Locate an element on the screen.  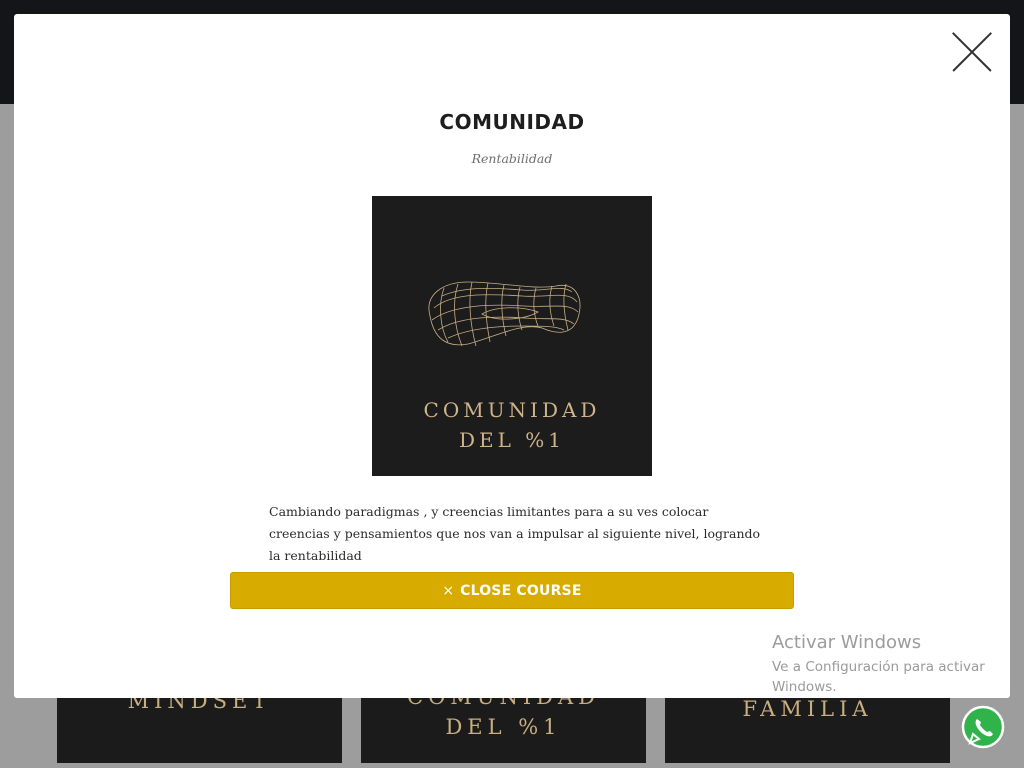
close-course-button: × CLOSE COURSE is located at coordinates (512, 590).